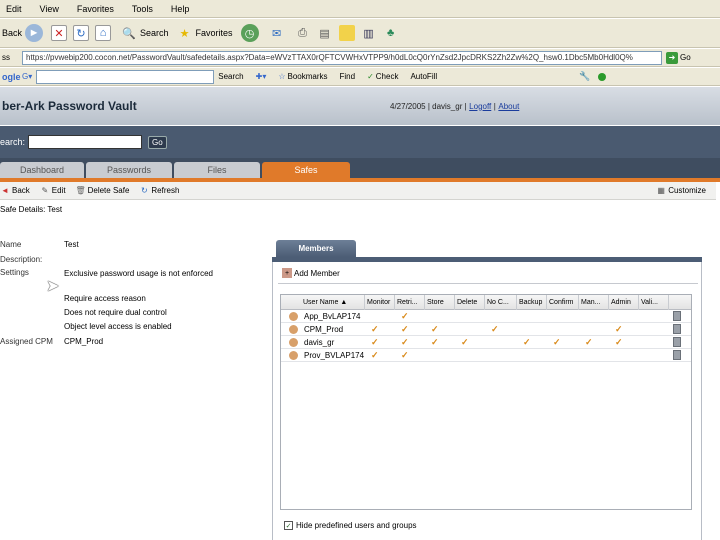 Image resolution: width=720 pixels, height=540 pixels. I want to click on print-icon: ⎙, so click(303, 33).